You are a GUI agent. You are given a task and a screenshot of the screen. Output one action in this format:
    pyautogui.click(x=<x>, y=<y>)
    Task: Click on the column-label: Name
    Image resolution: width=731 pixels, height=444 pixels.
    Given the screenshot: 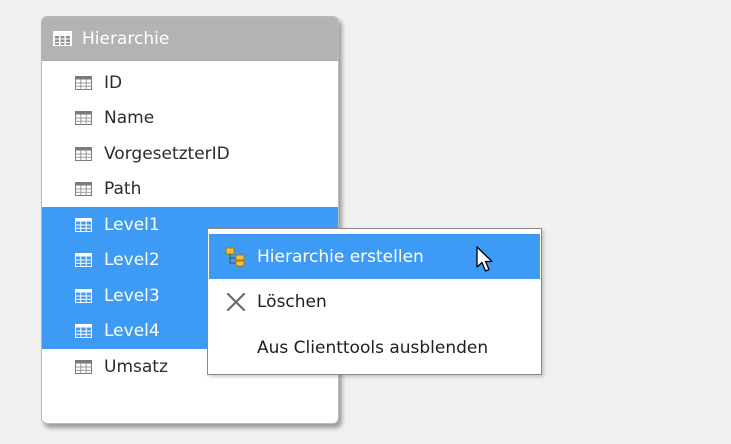 What is the action you would take?
    pyautogui.click(x=129, y=118)
    